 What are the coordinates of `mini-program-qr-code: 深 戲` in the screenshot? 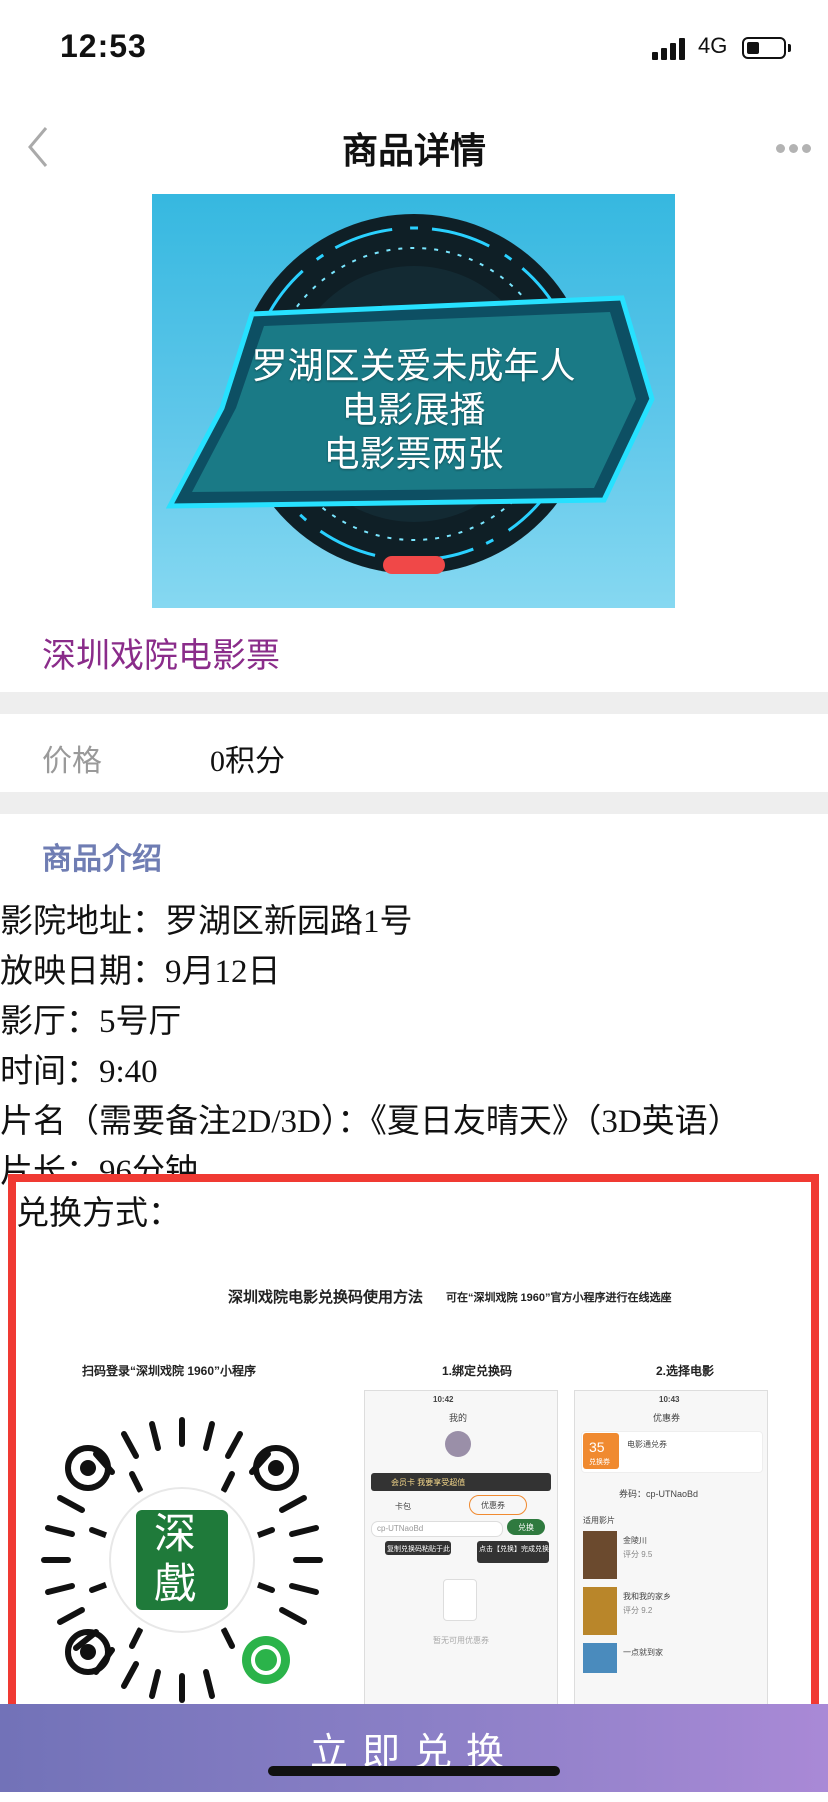 It's located at (182, 1558).